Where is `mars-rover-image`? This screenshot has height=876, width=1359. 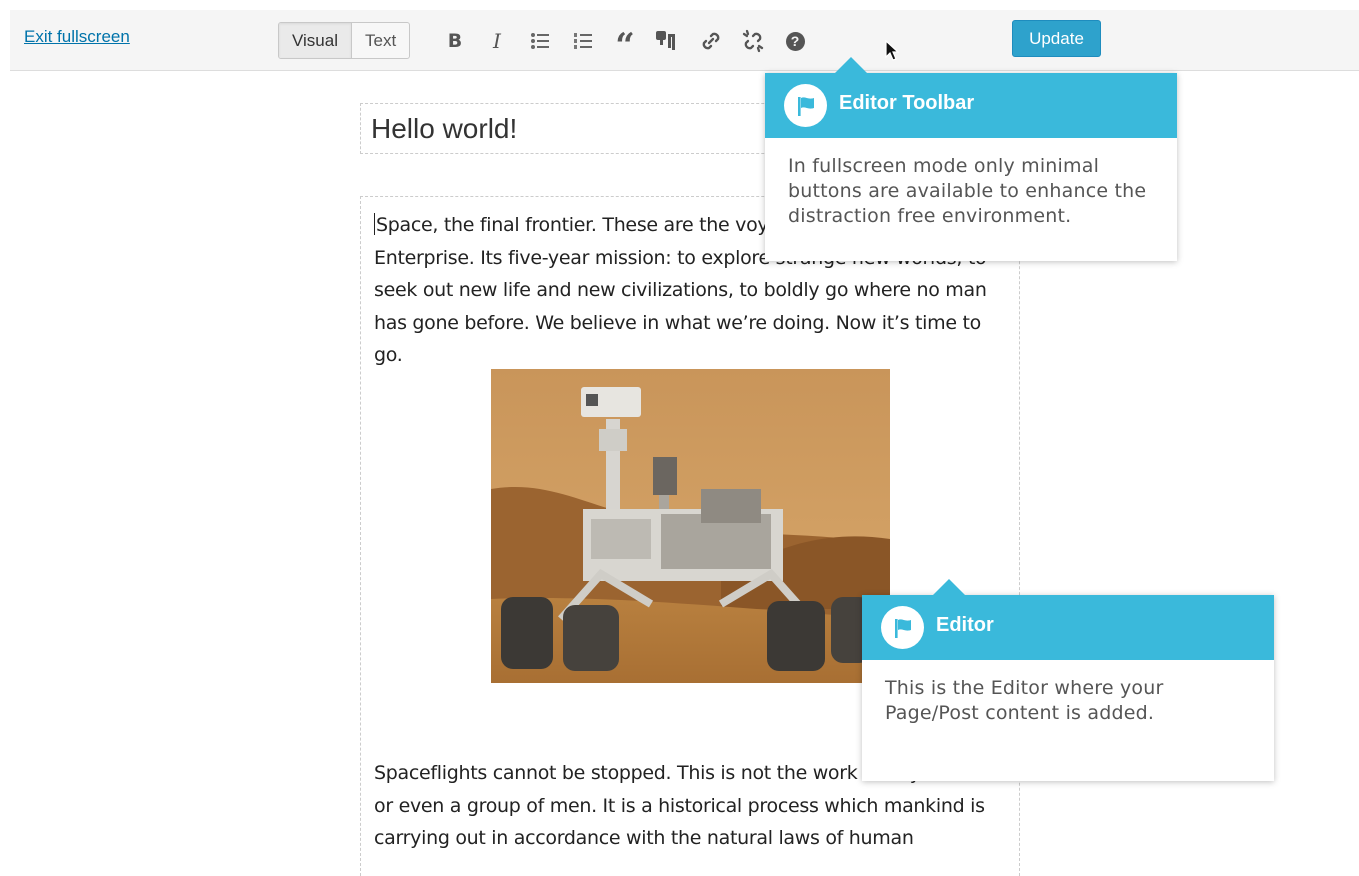 mars-rover-image is located at coordinates (690, 526).